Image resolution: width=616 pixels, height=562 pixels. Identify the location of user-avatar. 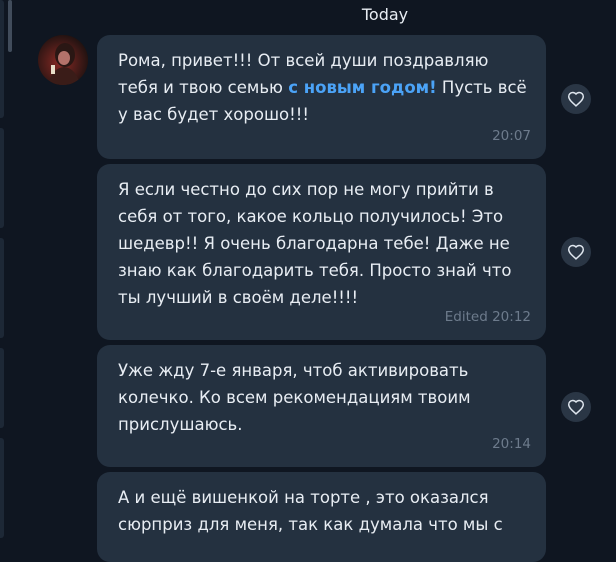
(63, 60).